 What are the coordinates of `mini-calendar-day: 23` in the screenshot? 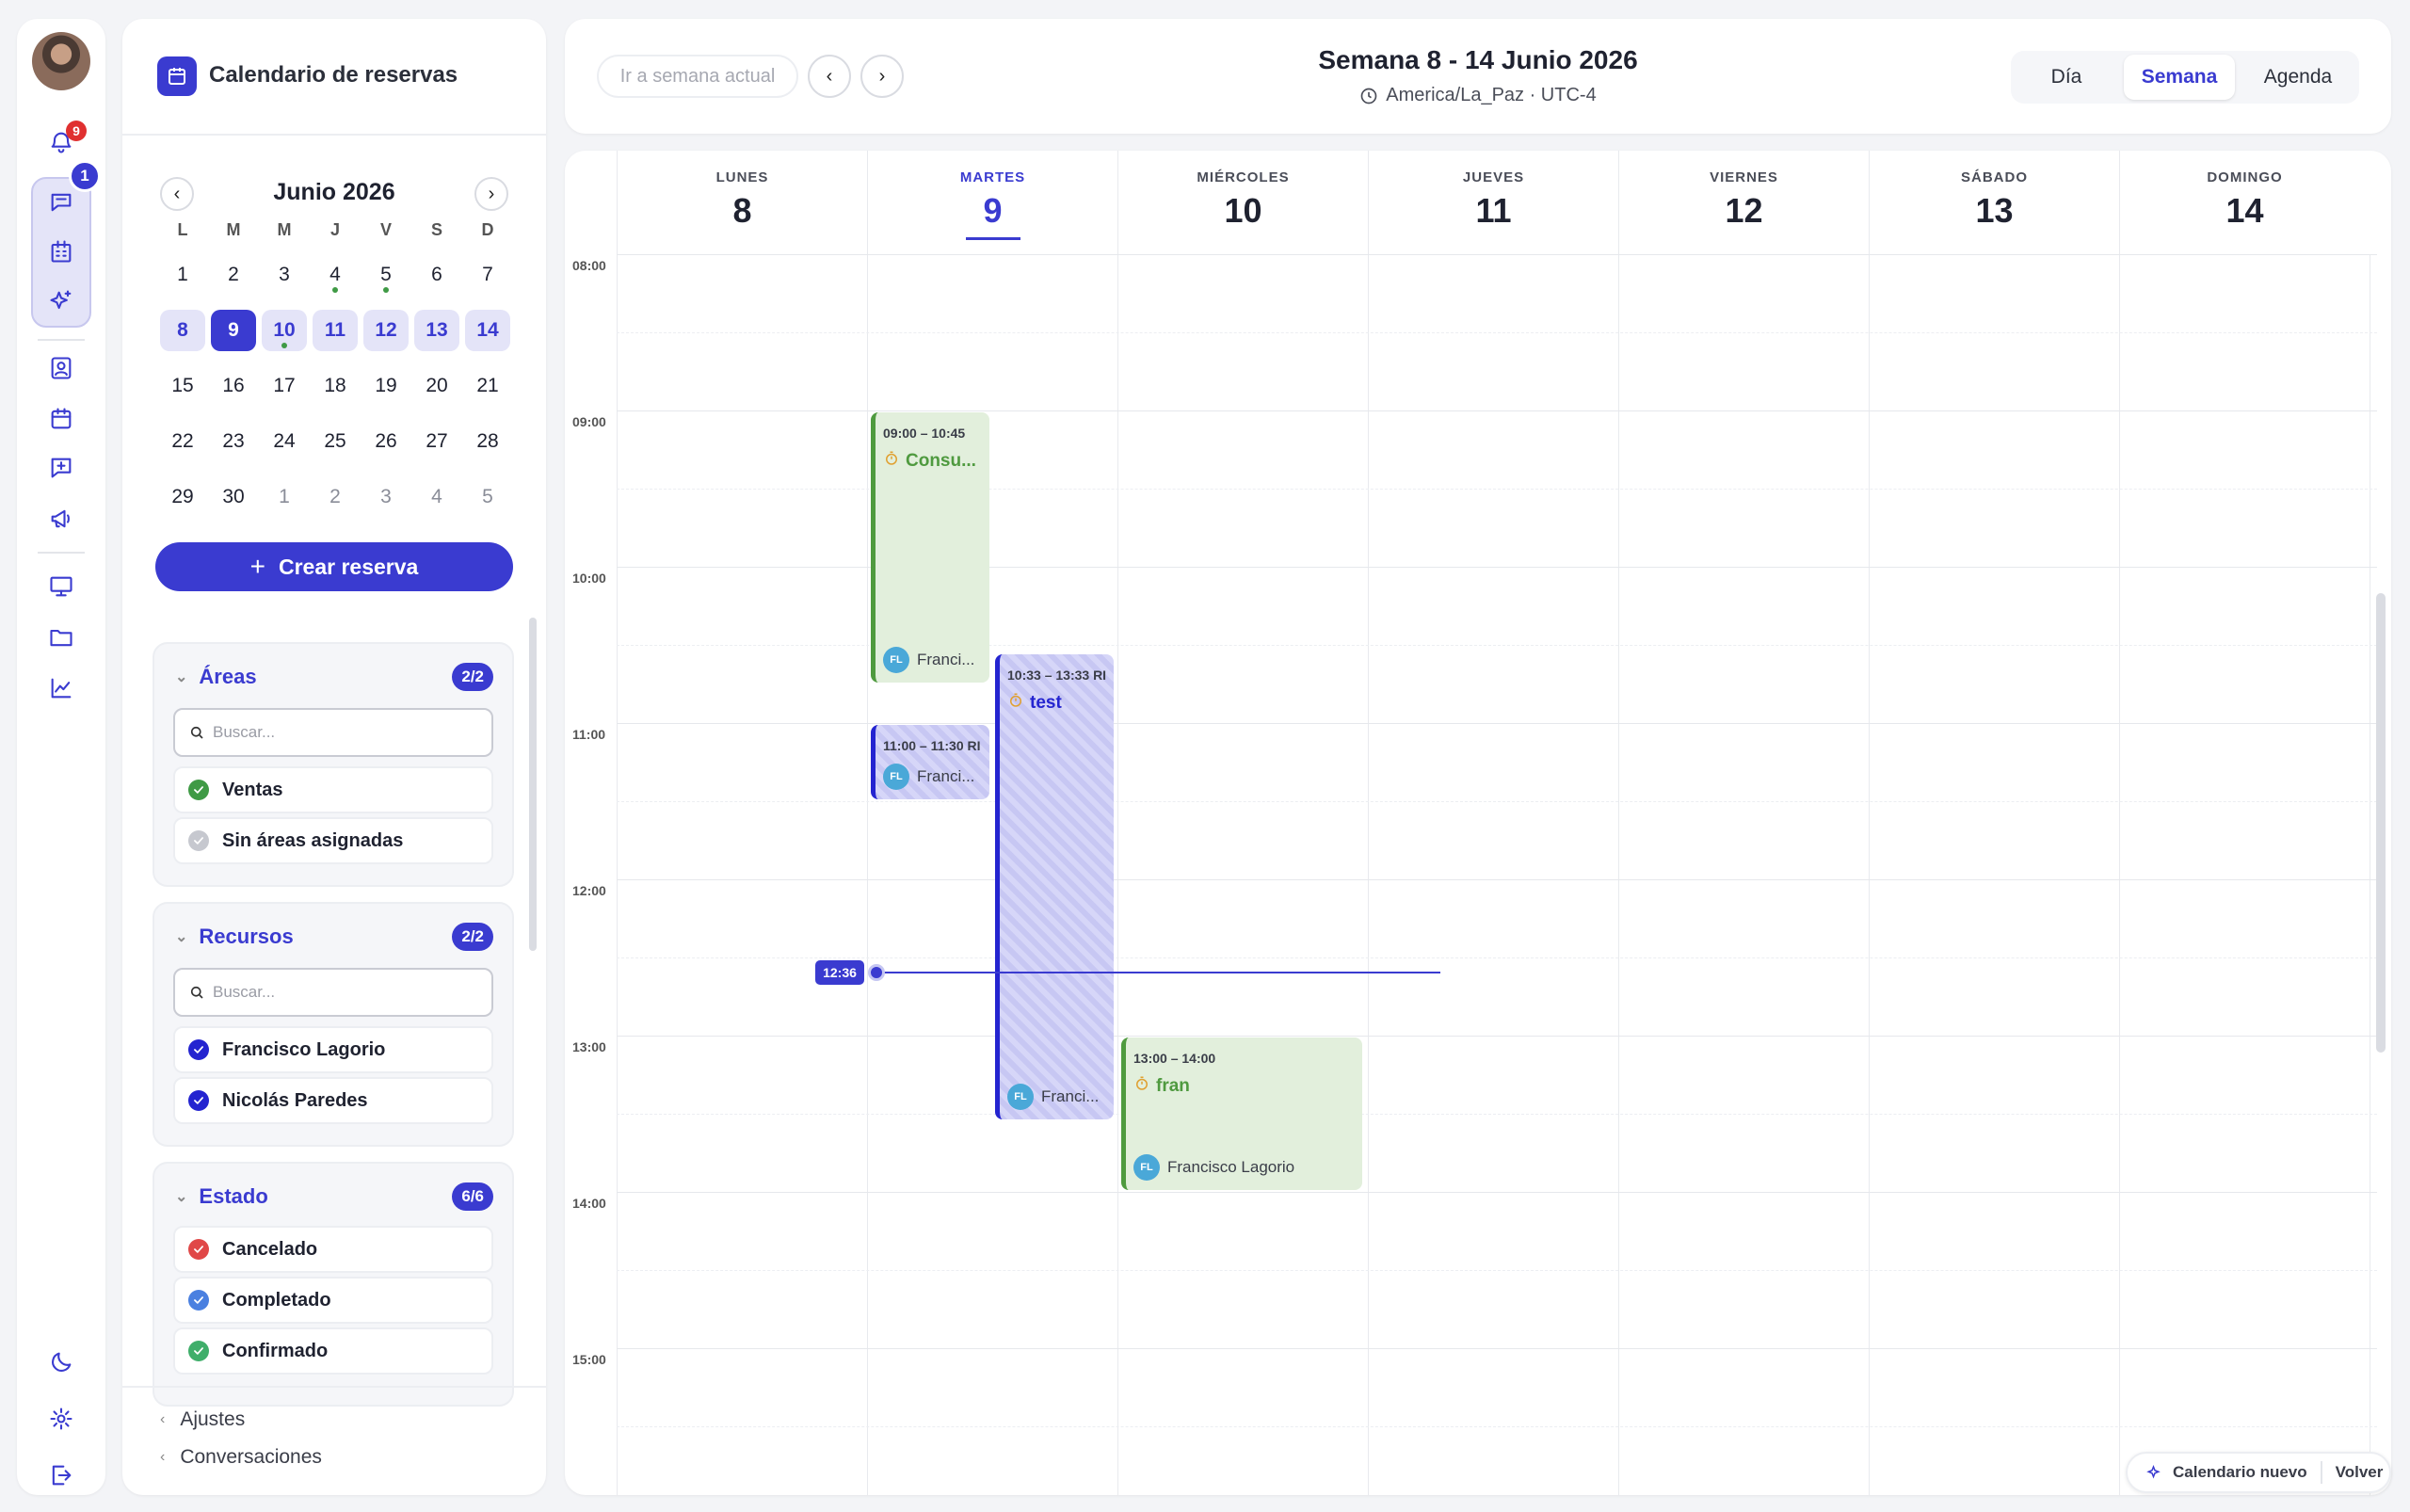 It's located at (233, 441).